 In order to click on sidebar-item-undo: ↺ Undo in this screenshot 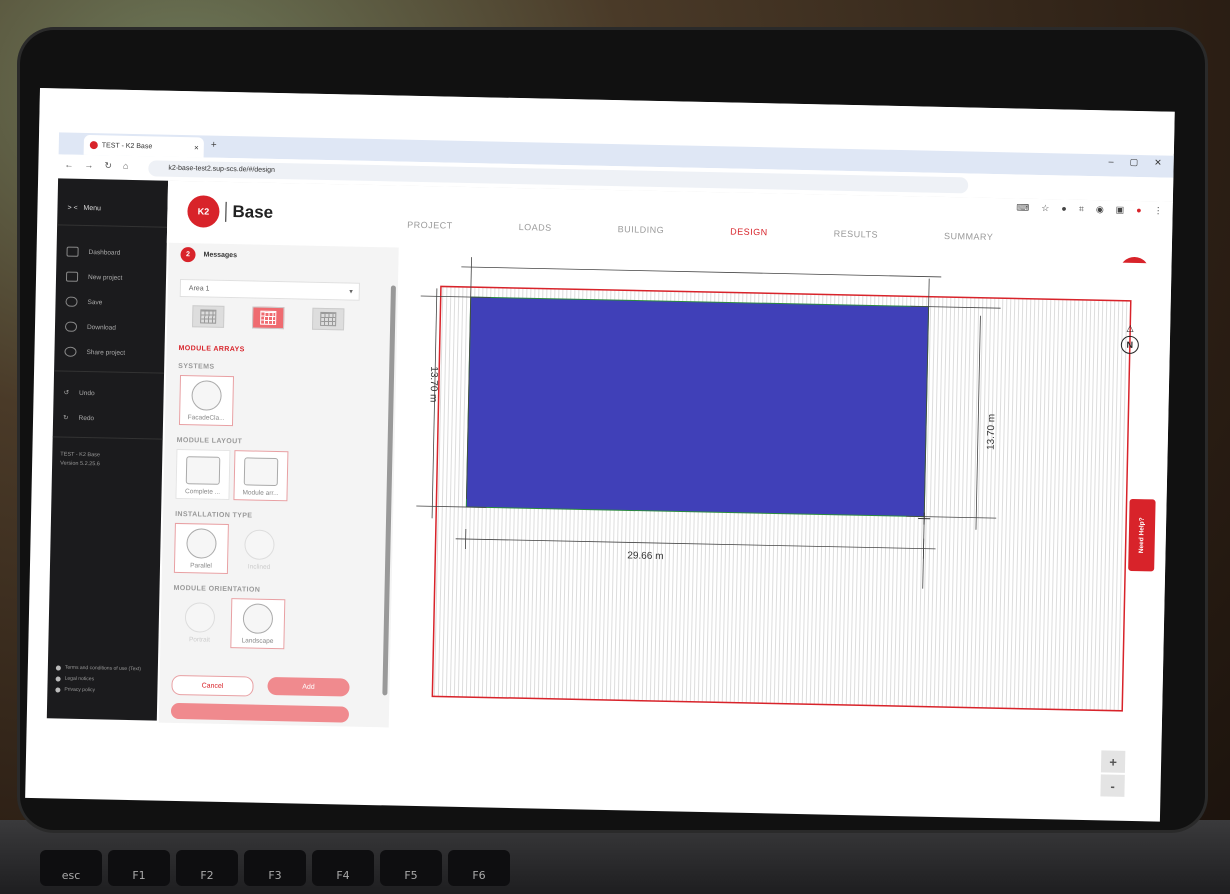, I will do `click(79, 393)`.